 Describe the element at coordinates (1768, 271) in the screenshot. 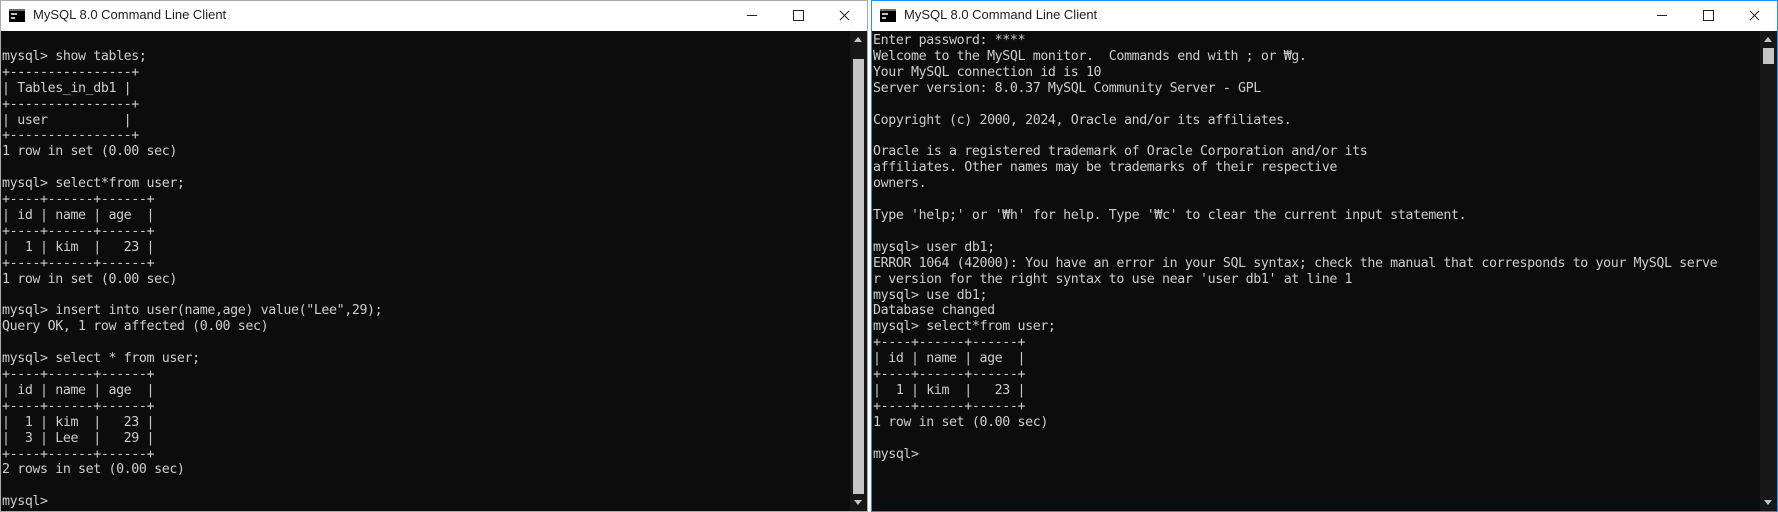

I see `right-scrollbar` at that location.